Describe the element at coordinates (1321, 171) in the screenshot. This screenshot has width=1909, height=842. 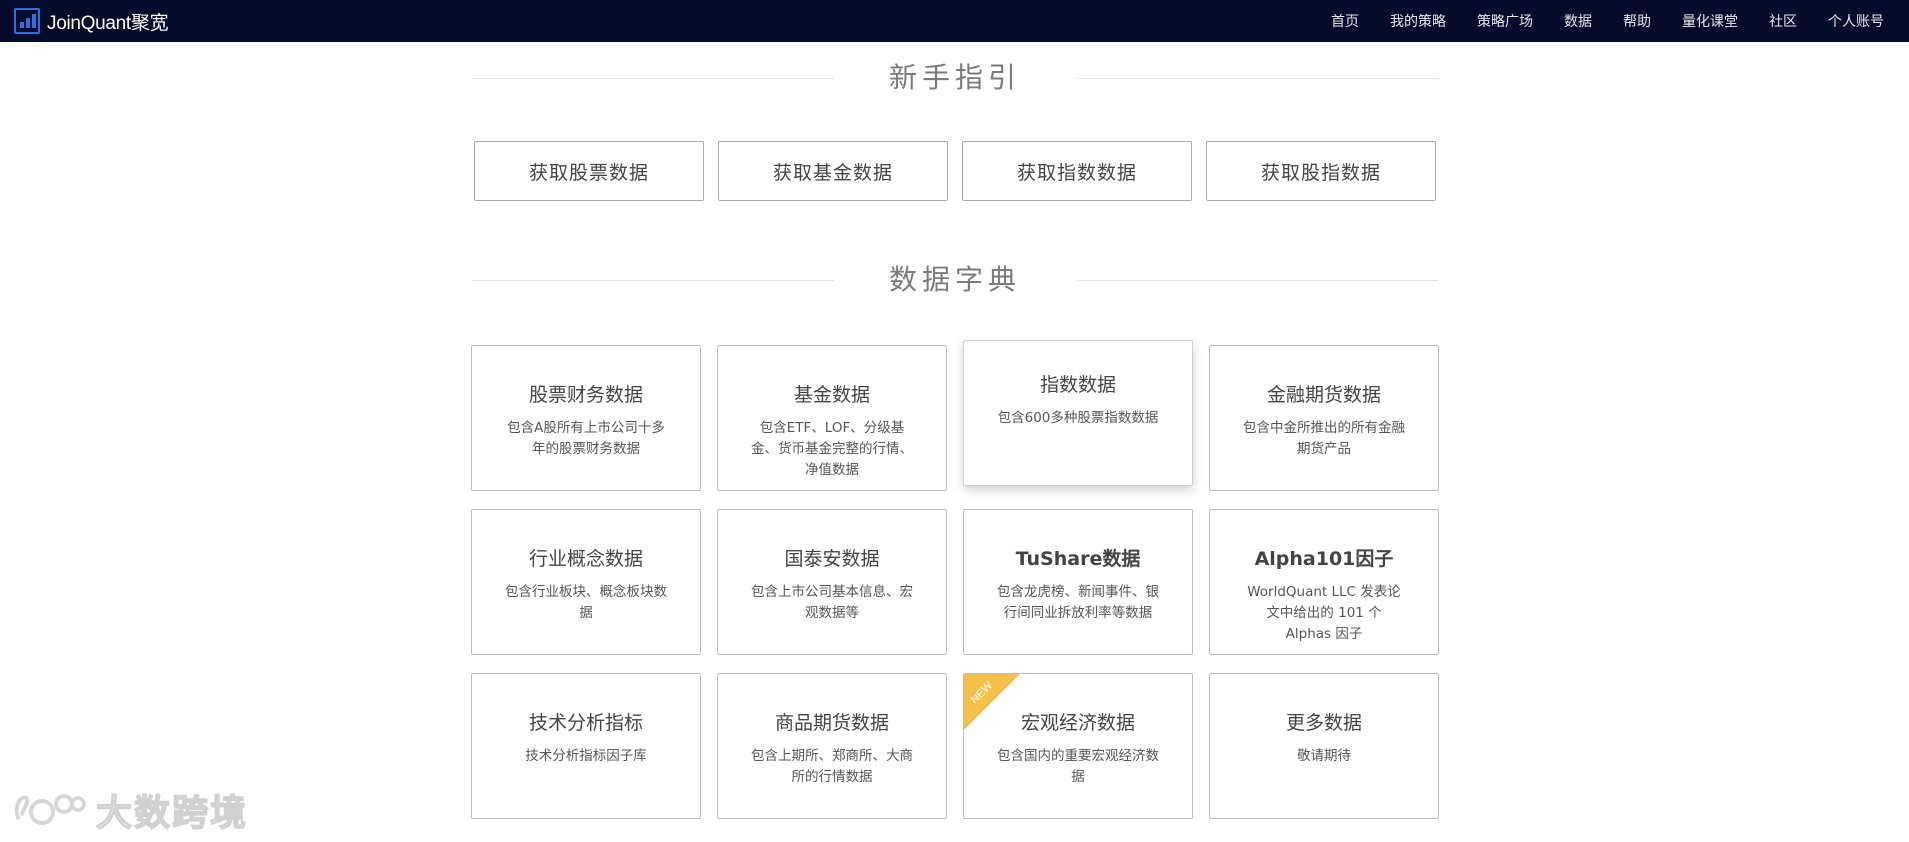
I see `get-stock-index-futures-data-button: 获取股指数据` at that location.